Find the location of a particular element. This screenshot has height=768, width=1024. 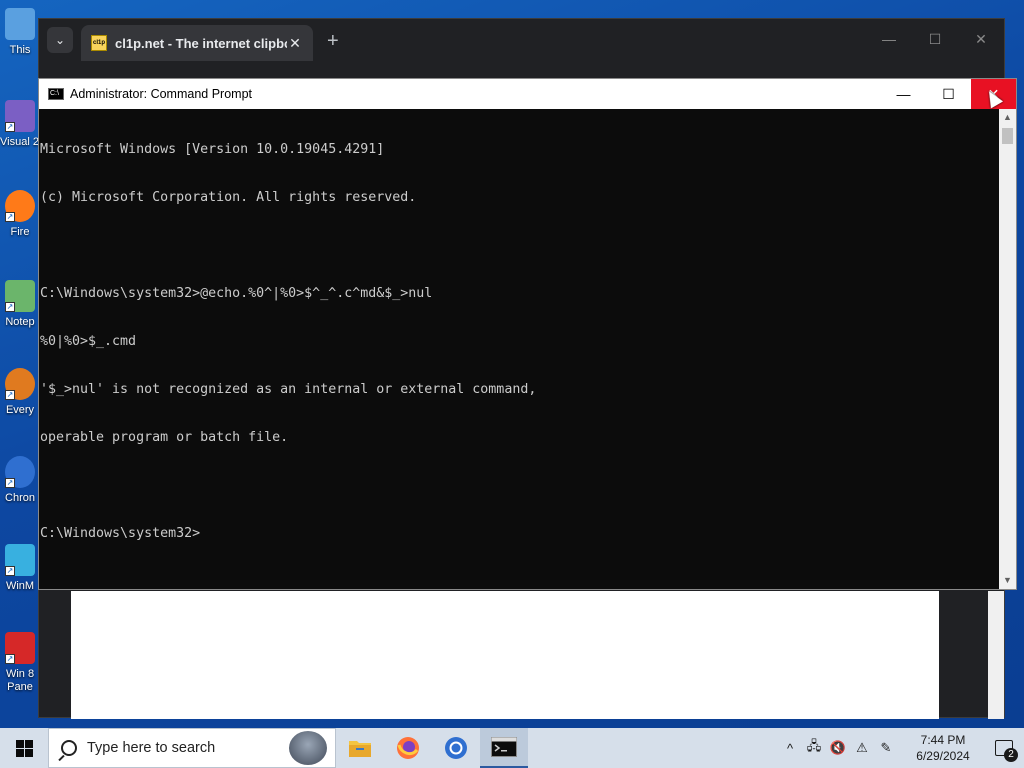

desktop-icon-label: WinM is located at coordinates (20, 586).